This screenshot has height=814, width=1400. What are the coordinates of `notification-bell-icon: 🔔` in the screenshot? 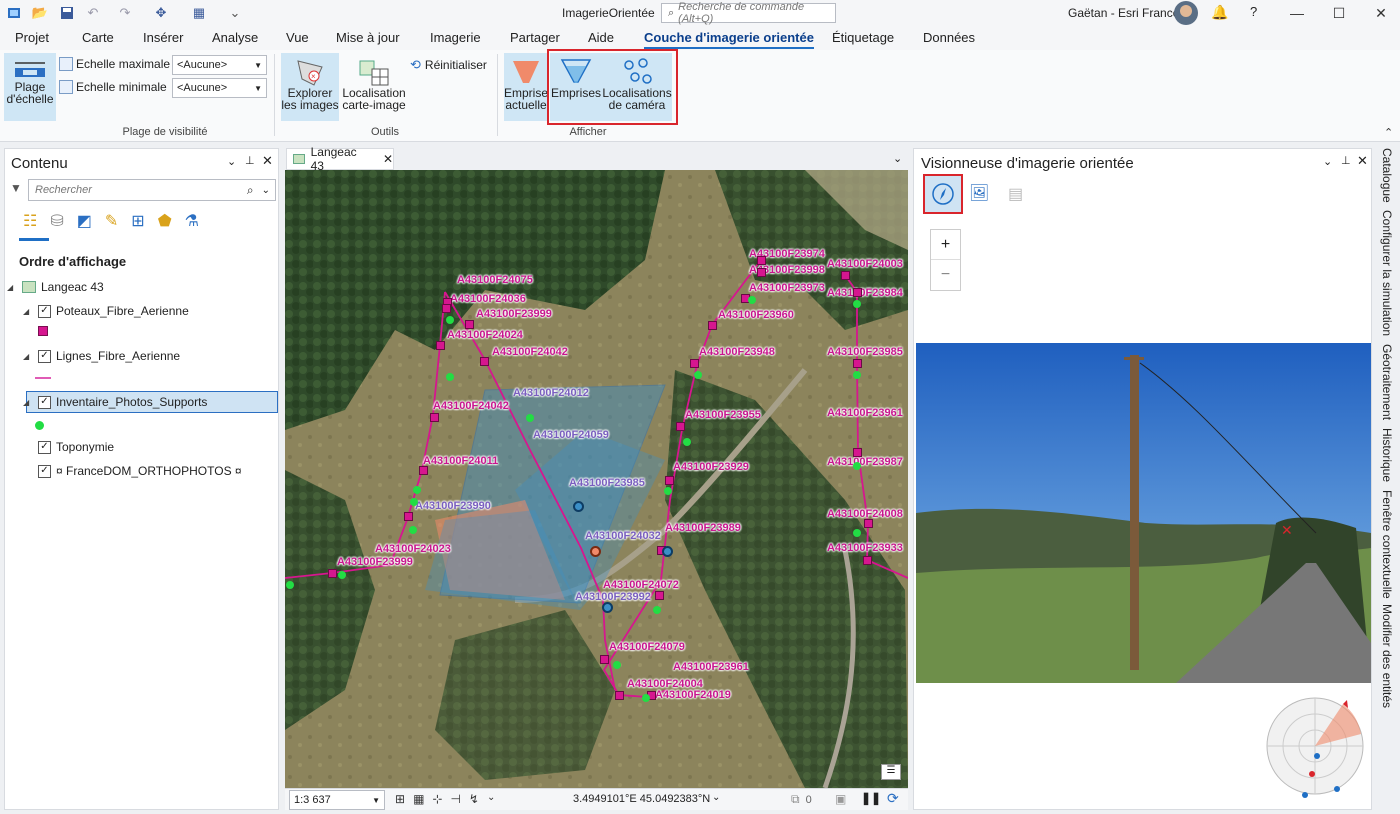 It's located at (1219, 12).